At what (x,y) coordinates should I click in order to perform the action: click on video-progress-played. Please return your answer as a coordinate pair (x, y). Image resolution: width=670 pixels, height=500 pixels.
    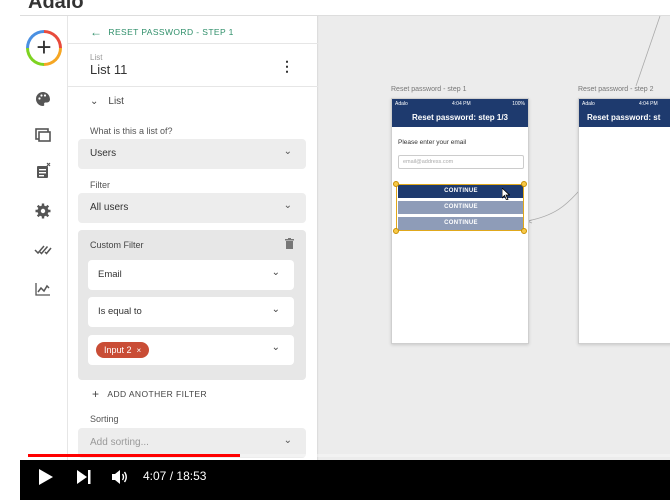
    Looking at the image, I should click on (134, 455).